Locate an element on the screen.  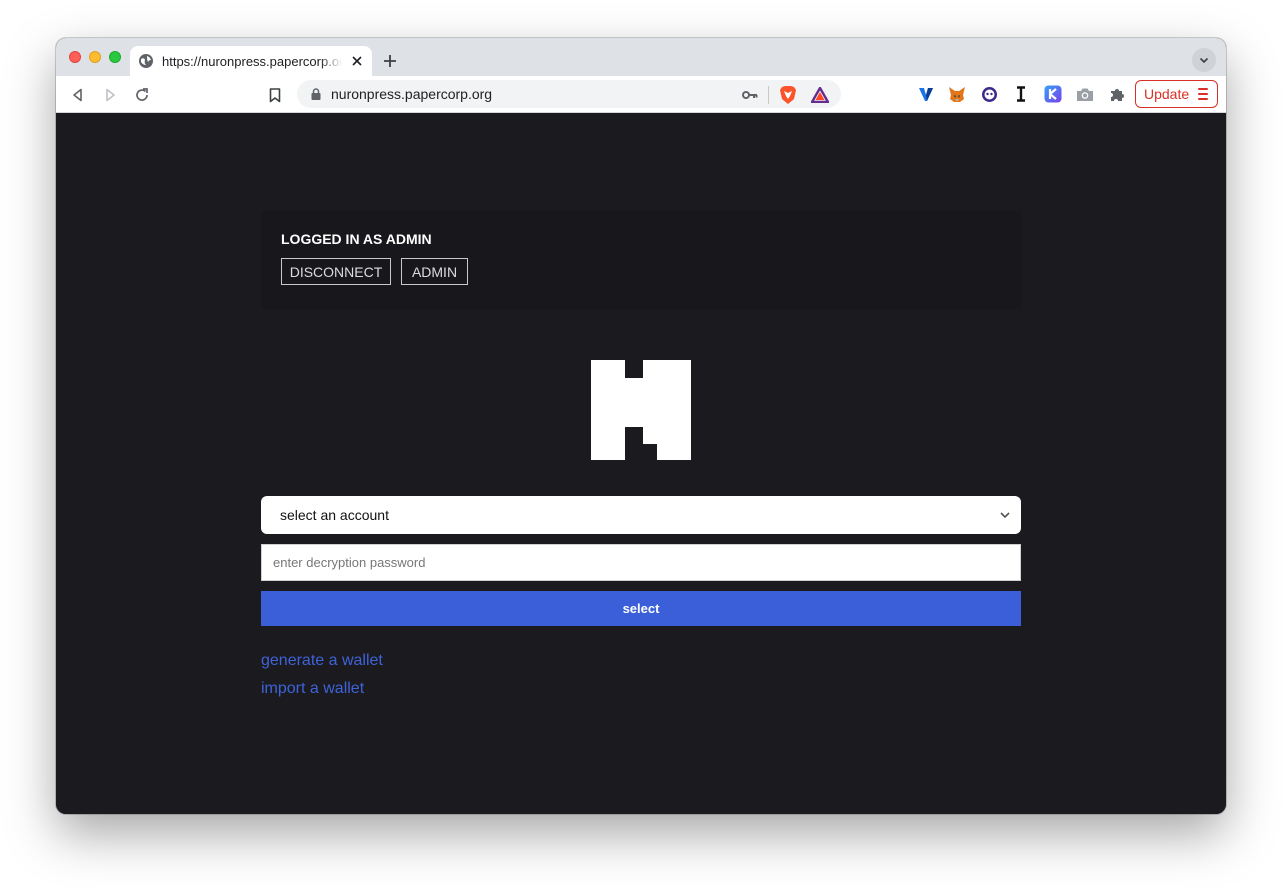
brave-rewards-icon is located at coordinates (820, 95).